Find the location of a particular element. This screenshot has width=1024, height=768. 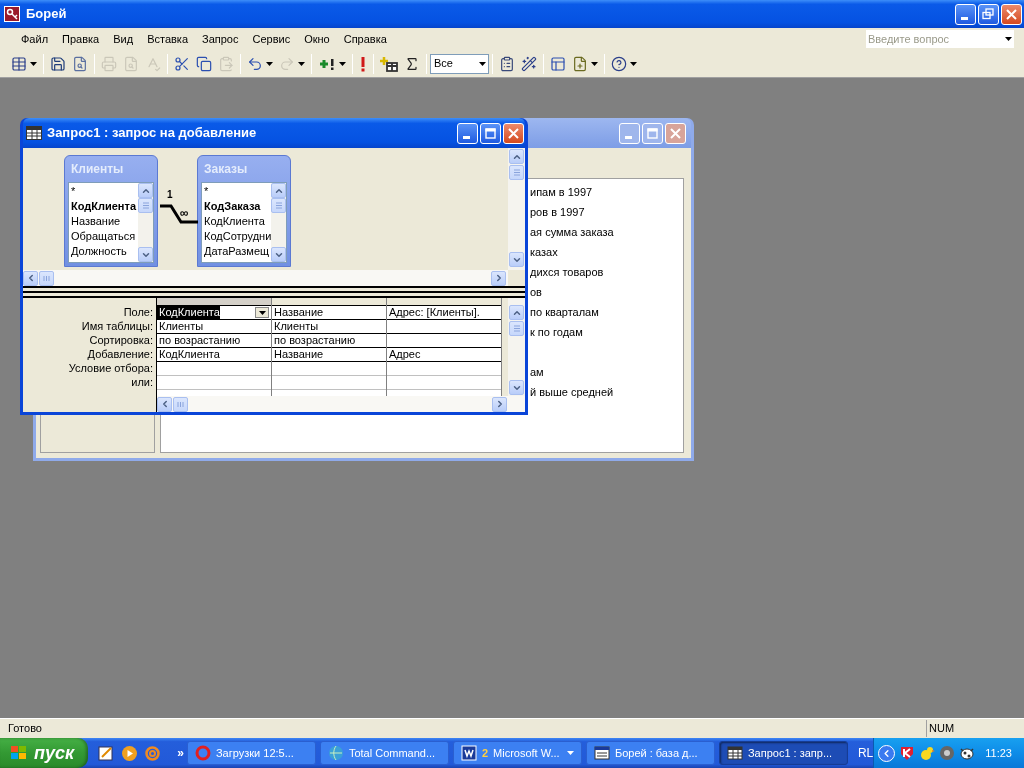

window-title: Борей is located at coordinates (47, 14).